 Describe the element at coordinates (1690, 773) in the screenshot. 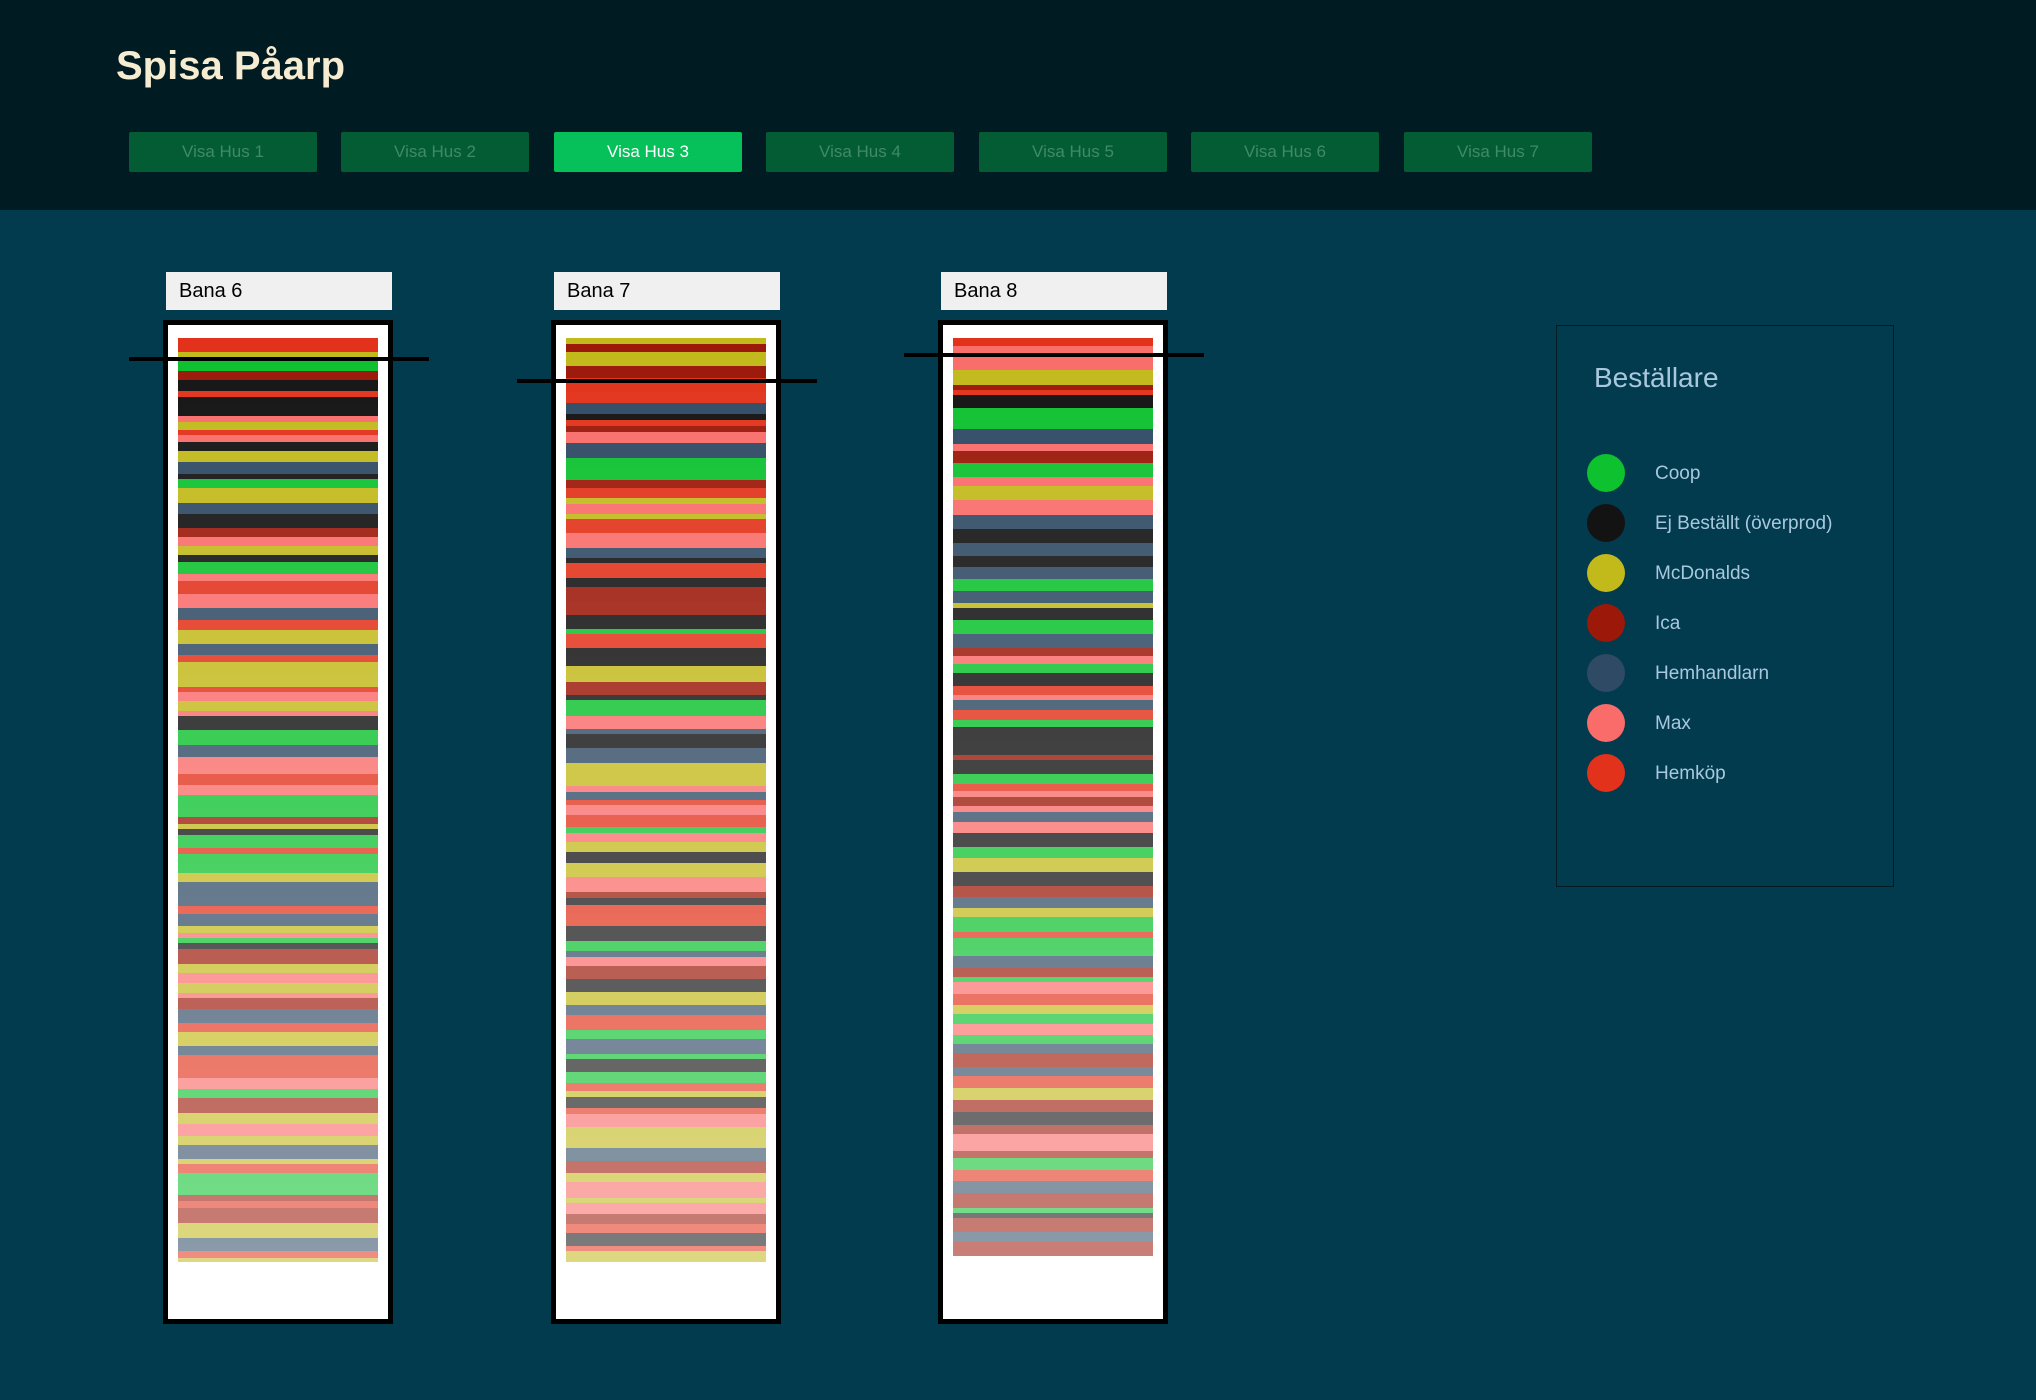

I see `legend-label: Hemköp` at that location.